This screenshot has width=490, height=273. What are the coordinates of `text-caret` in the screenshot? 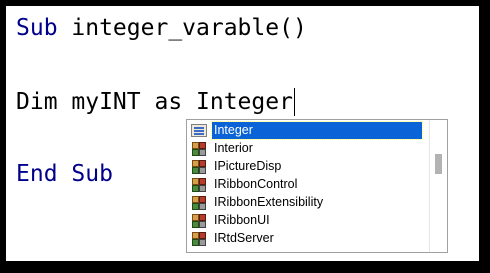 It's located at (294, 102).